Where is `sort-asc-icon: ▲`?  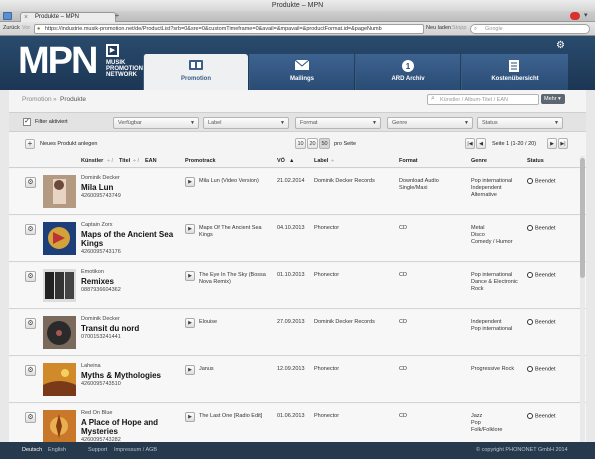
sort-asc-icon: ▲ is located at coordinates (291, 161).